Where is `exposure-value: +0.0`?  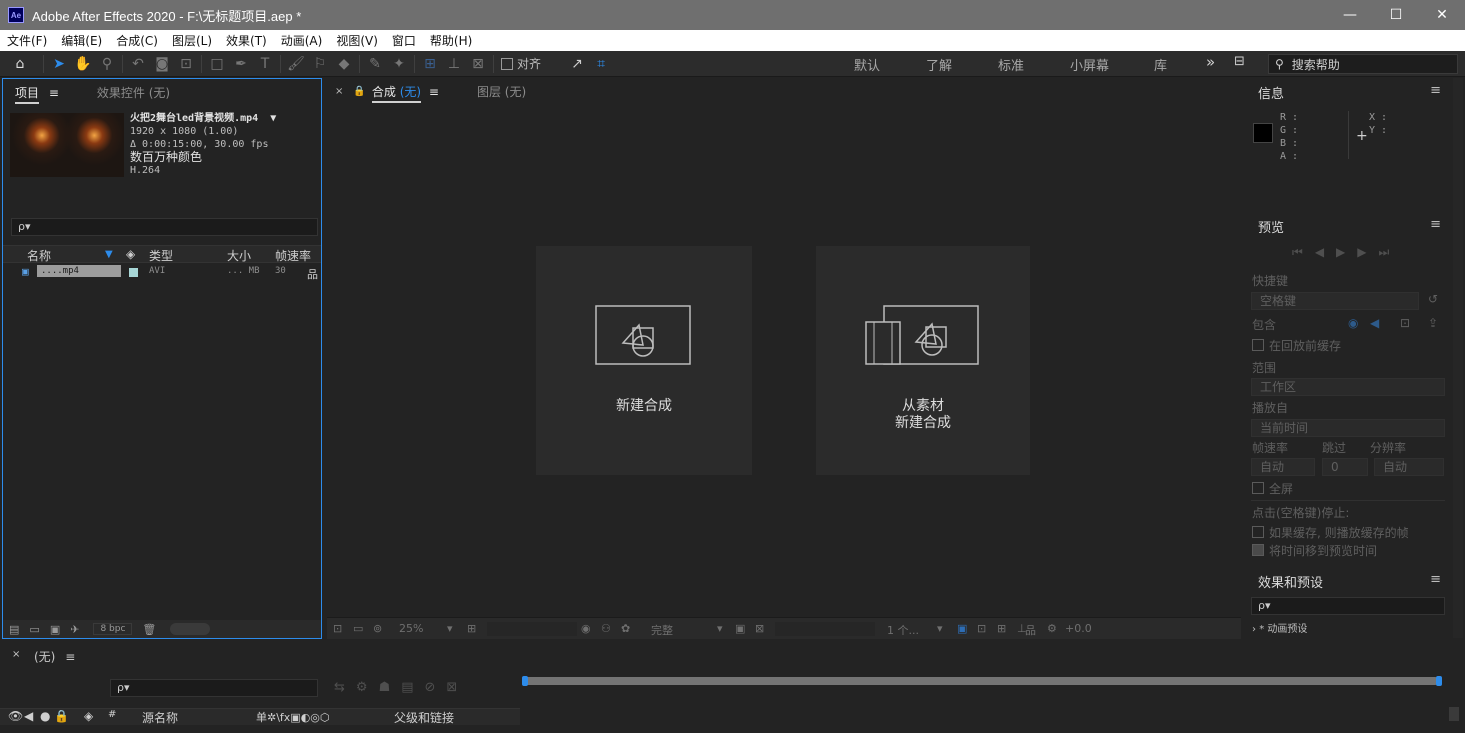
exposure-value: +0.0 is located at coordinates (1078, 628).